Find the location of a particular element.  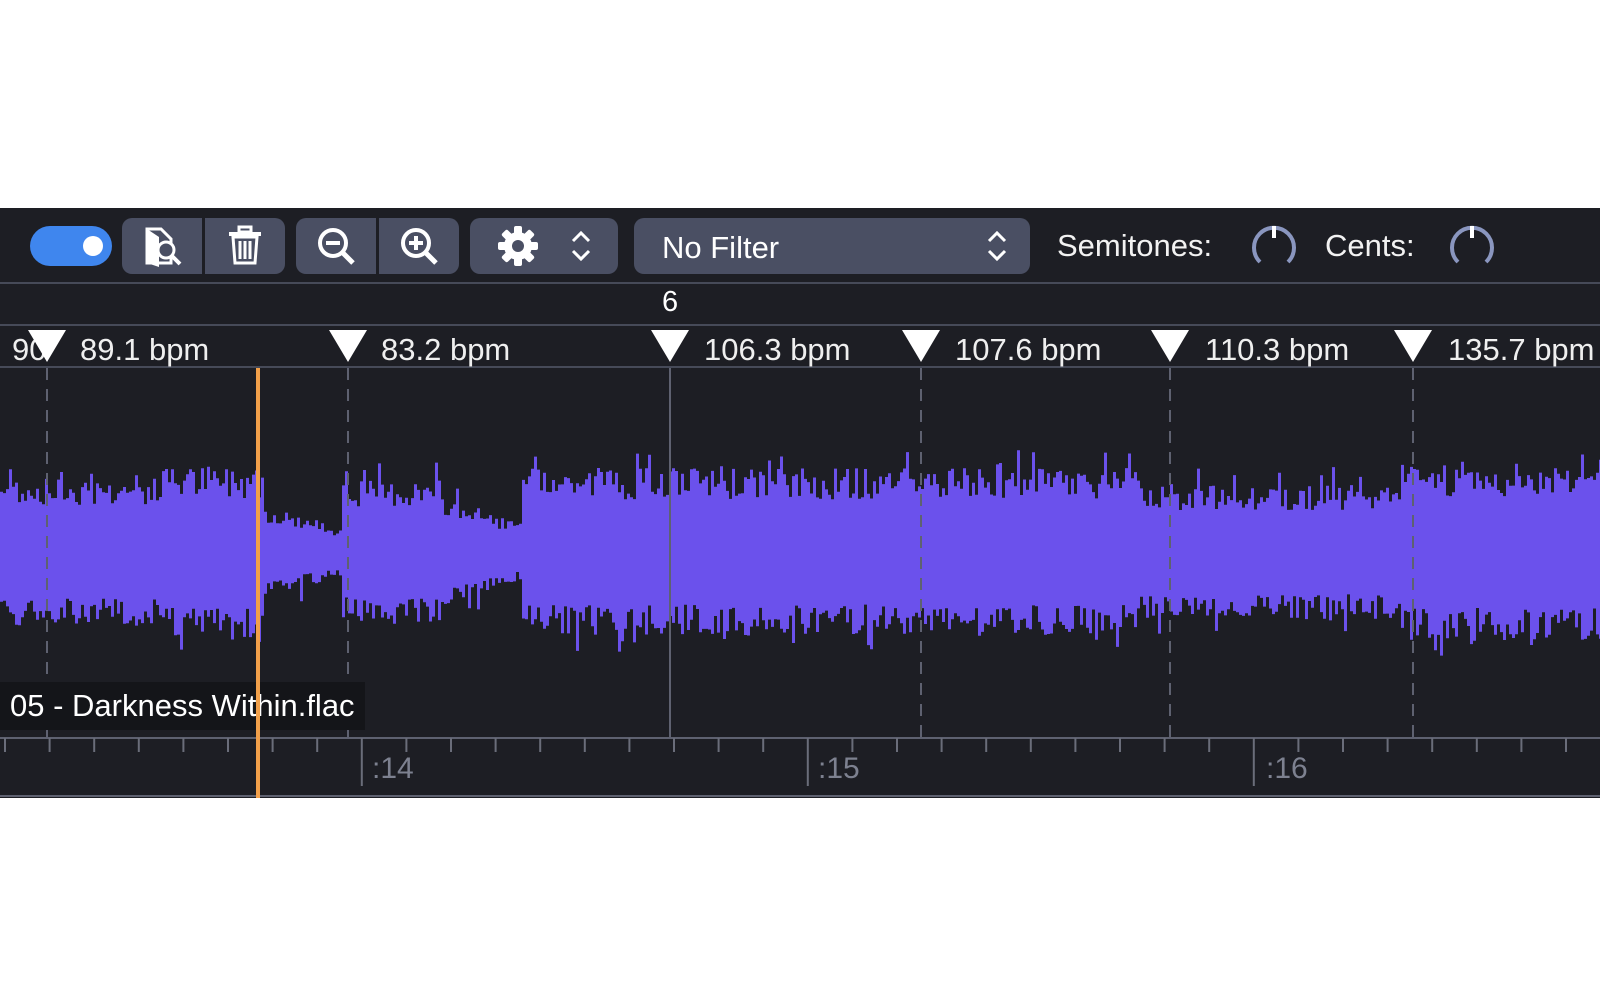

semitones-label: Semitones: is located at coordinates (1135, 245).